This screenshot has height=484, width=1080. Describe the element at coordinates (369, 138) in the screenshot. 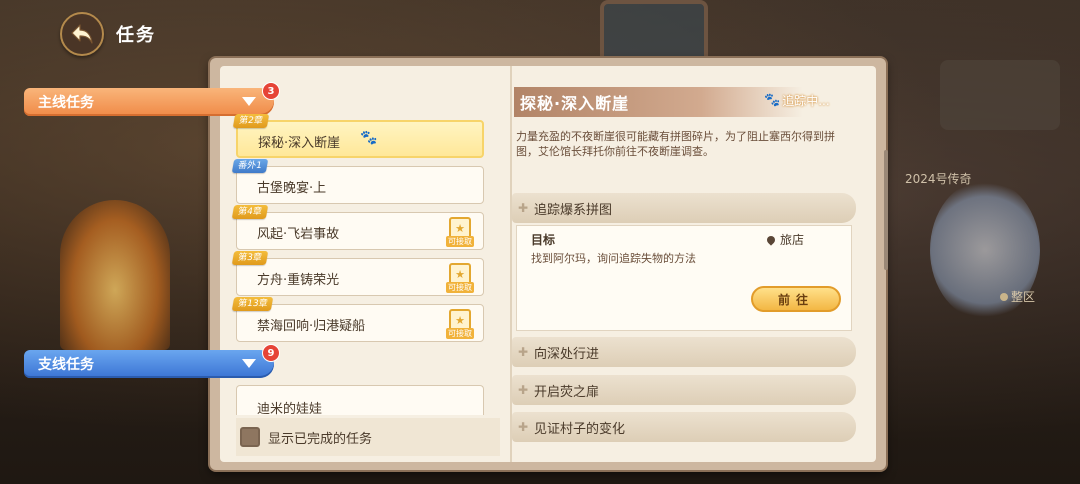

I see `paw-tracking-icon: 🐾` at that location.